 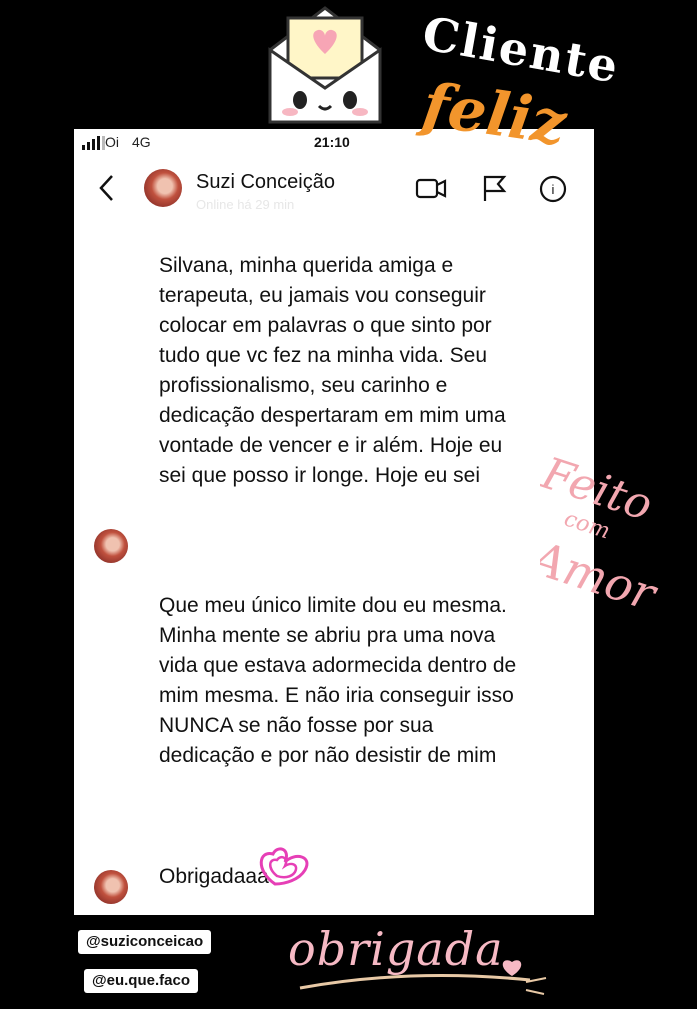 What do you see at coordinates (145, 942) in the screenshot?
I see `handle-tag: @suziconceicao` at bounding box center [145, 942].